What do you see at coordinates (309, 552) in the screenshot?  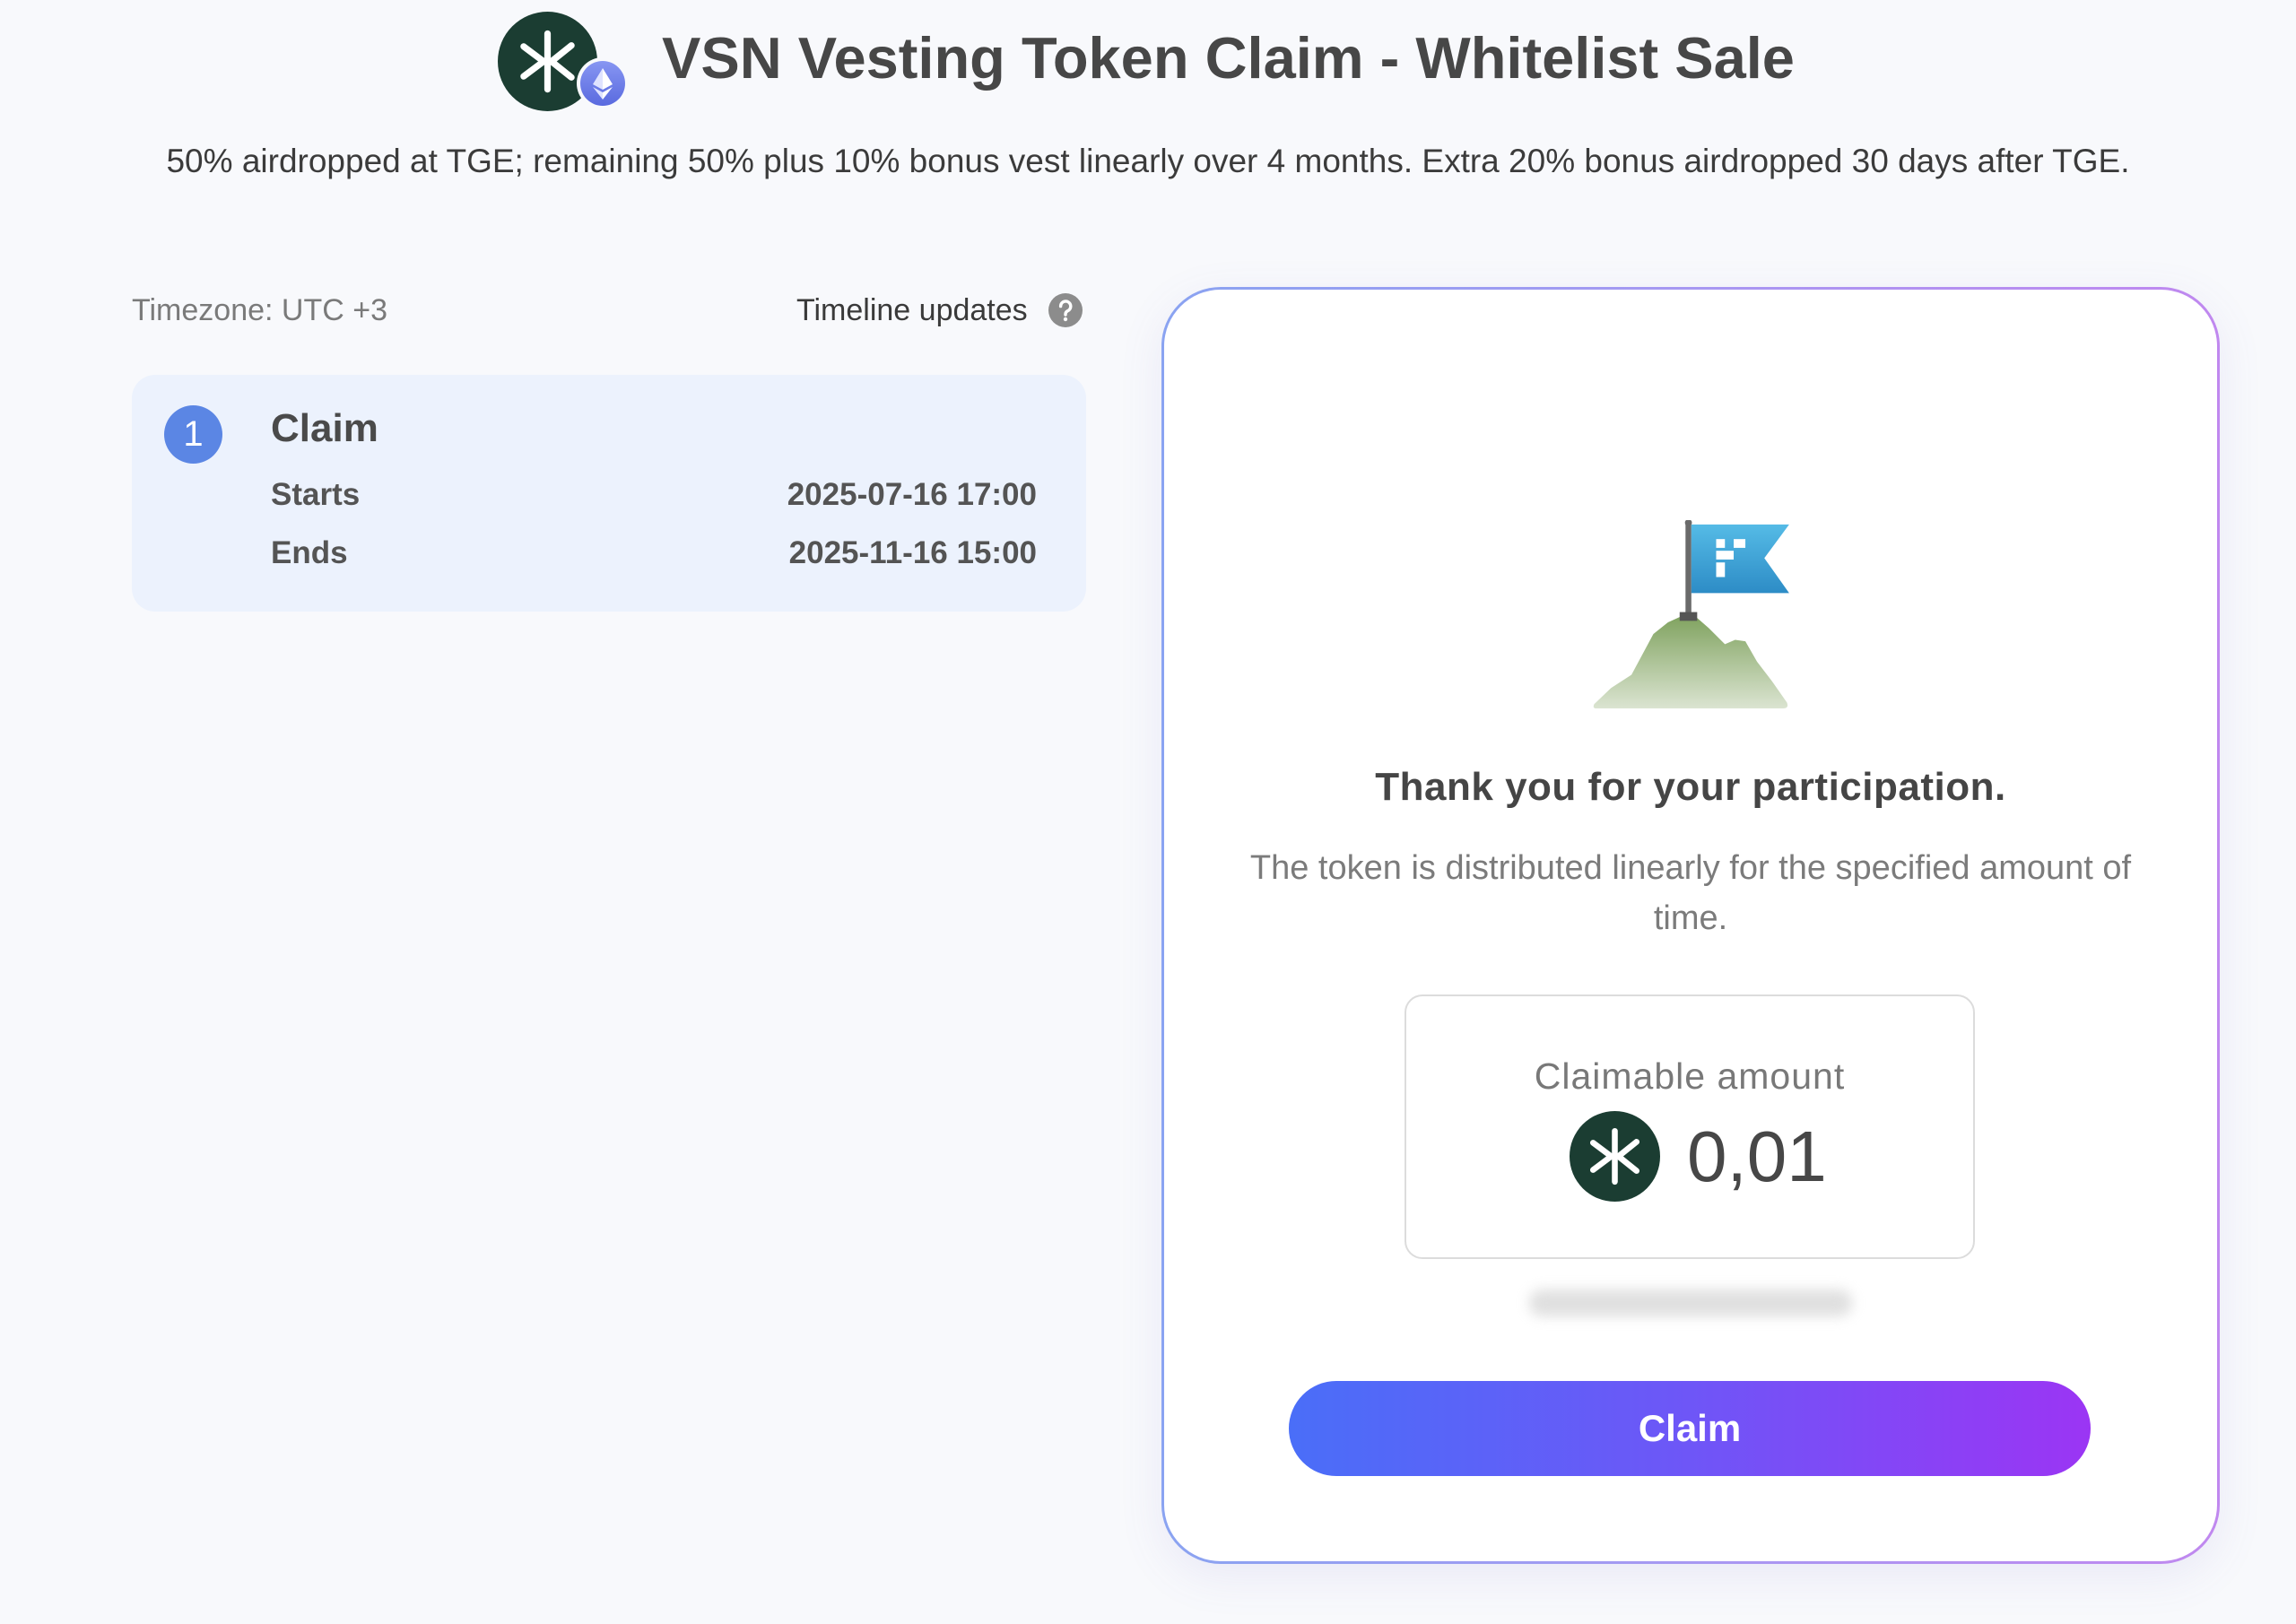 I see `step-row-label: Ends` at bounding box center [309, 552].